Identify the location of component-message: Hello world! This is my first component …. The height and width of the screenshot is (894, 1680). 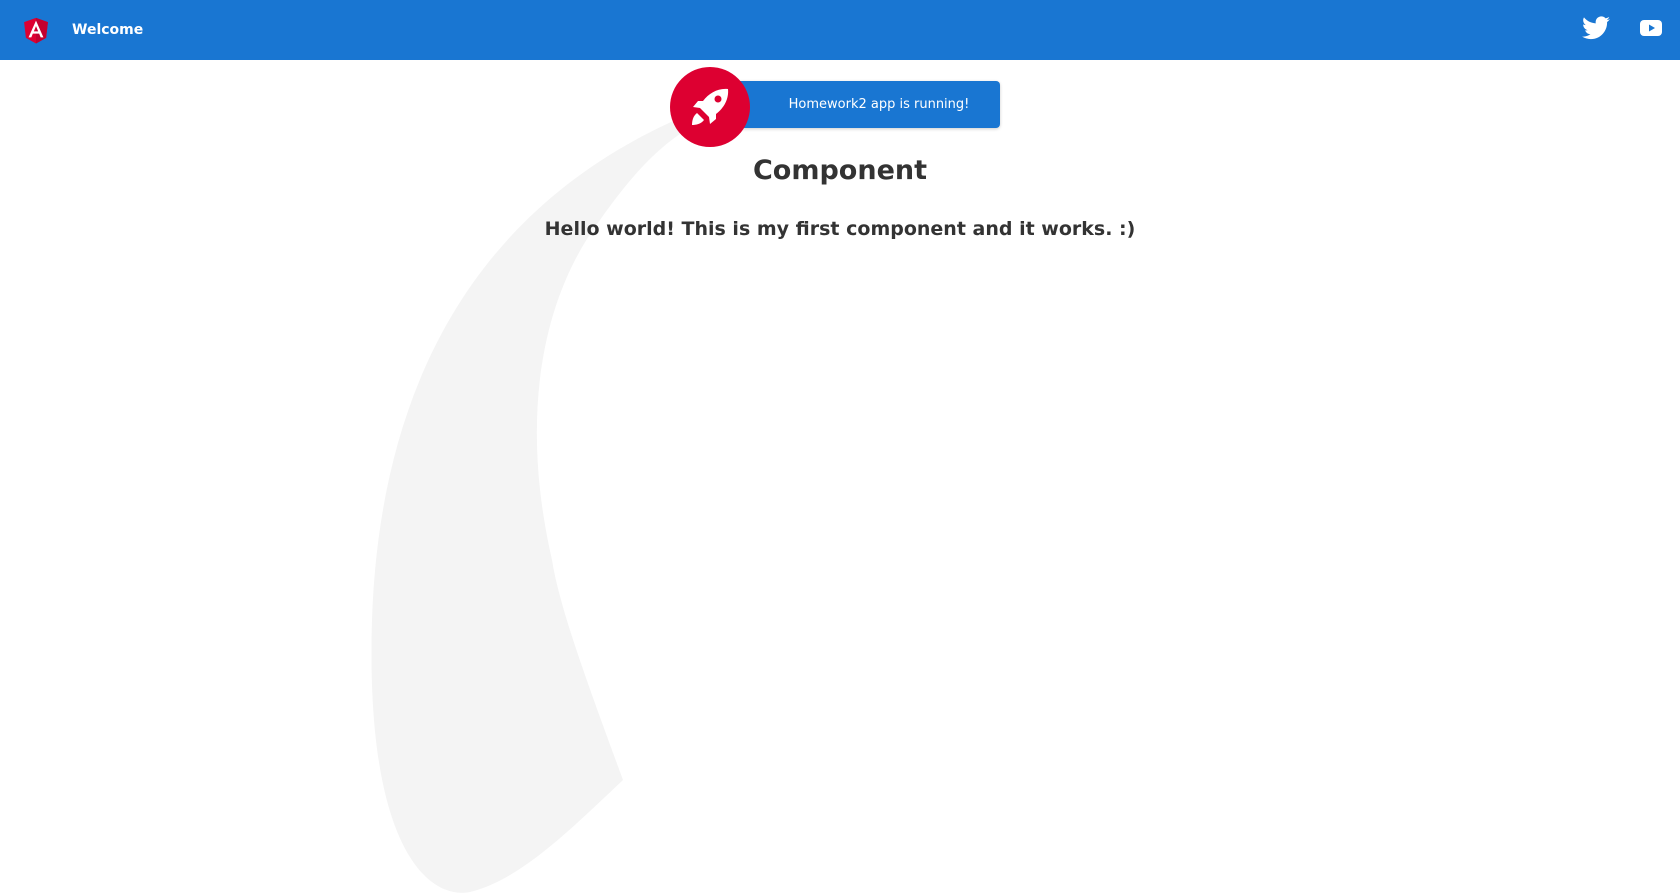
(840, 229).